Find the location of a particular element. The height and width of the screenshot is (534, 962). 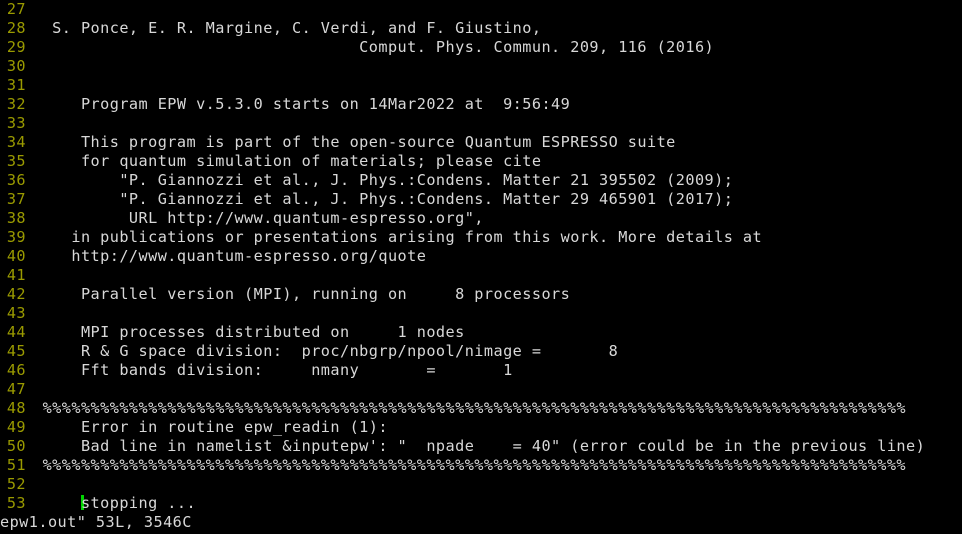

editor-line: 30 is located at coordinates (481, 66).